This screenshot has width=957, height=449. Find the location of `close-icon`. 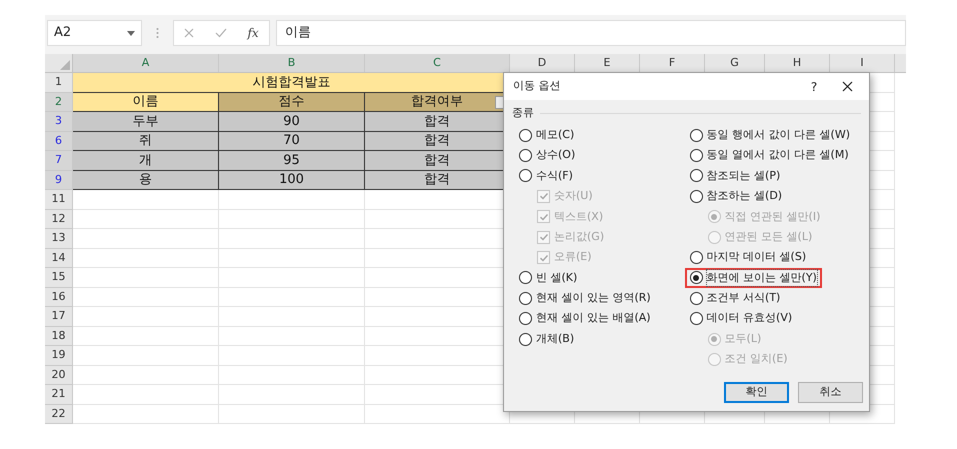

close-icon is located at coordinates (847, 86).